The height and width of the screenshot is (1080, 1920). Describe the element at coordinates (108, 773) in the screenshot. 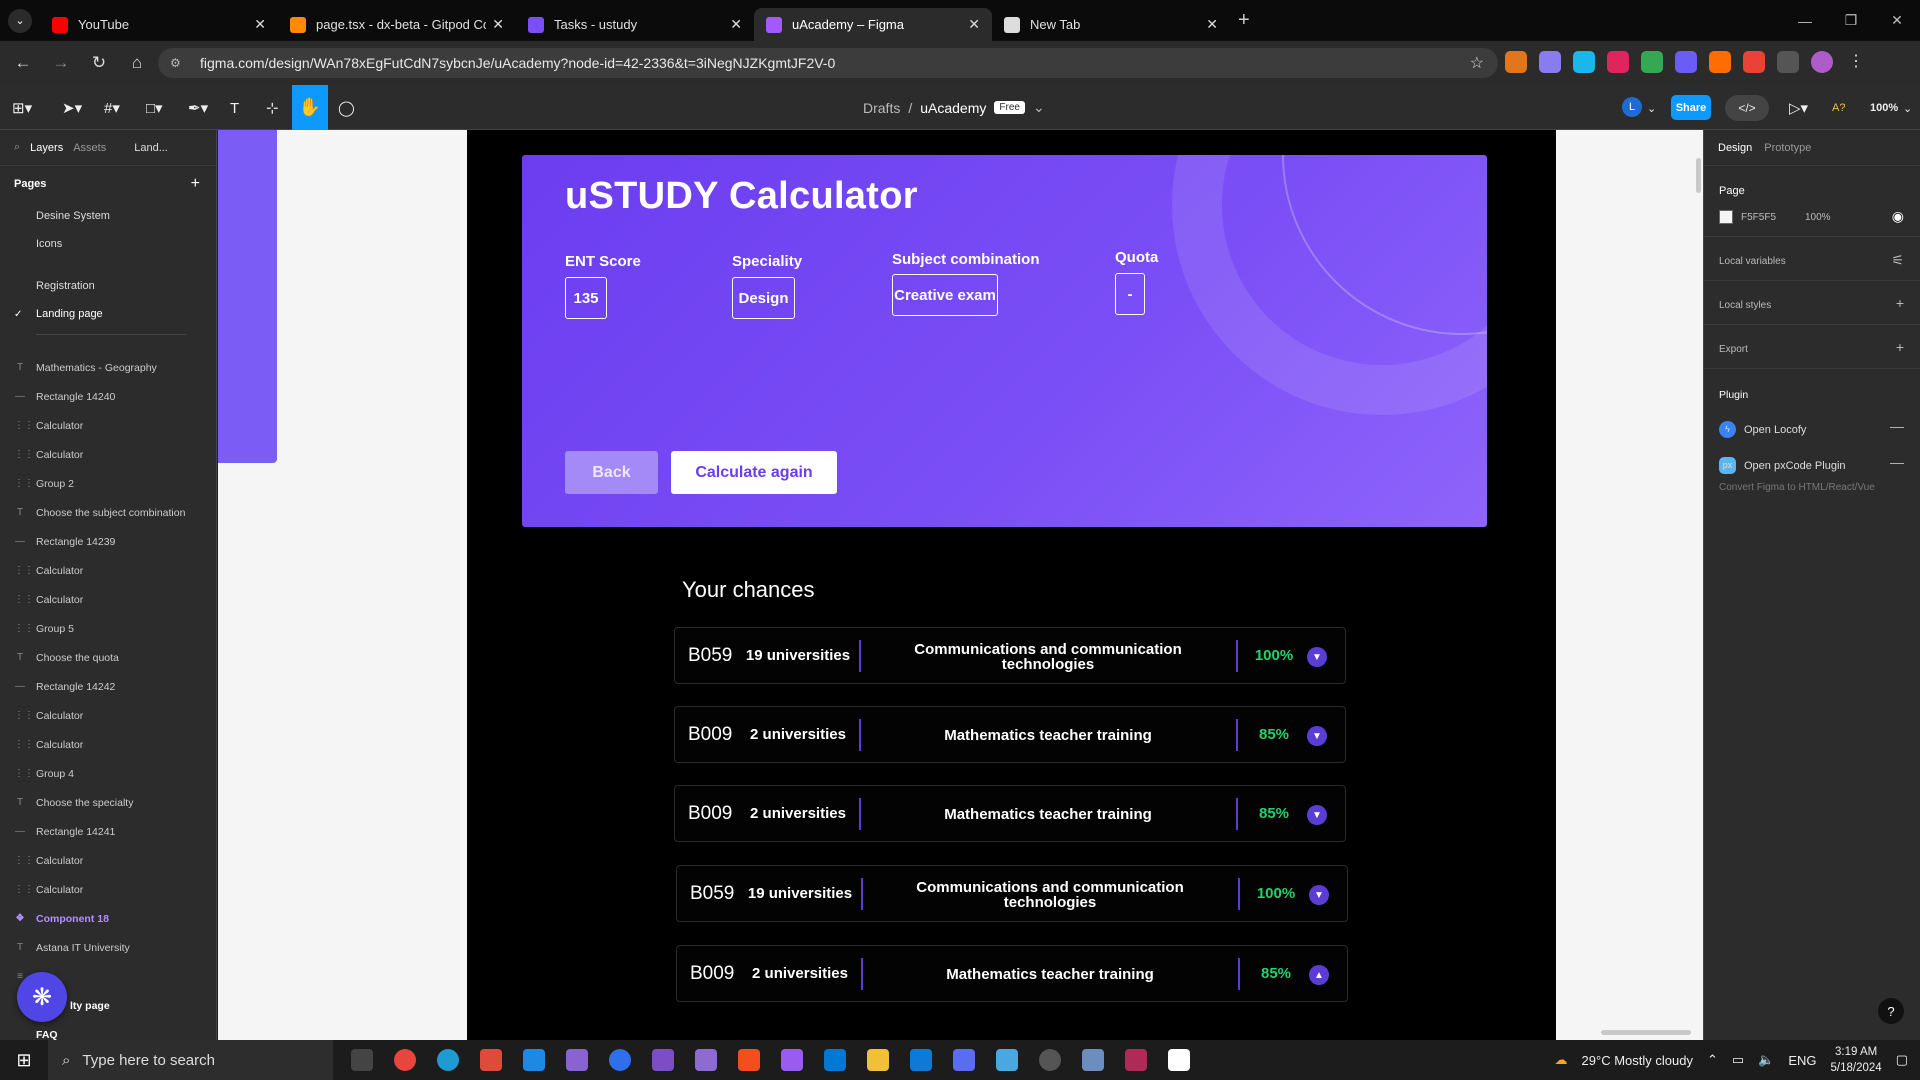

I see `layer-item: ⋮⋮ Group 4` at that location.